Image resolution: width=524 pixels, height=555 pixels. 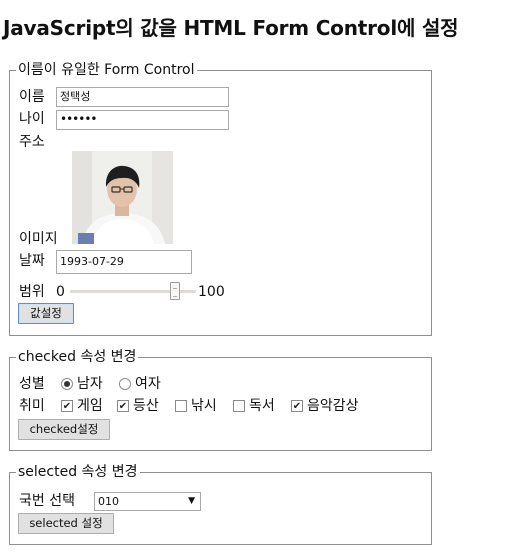 I want to click on checkbox-music-label: 음악감상, so click(x=333, y=406).